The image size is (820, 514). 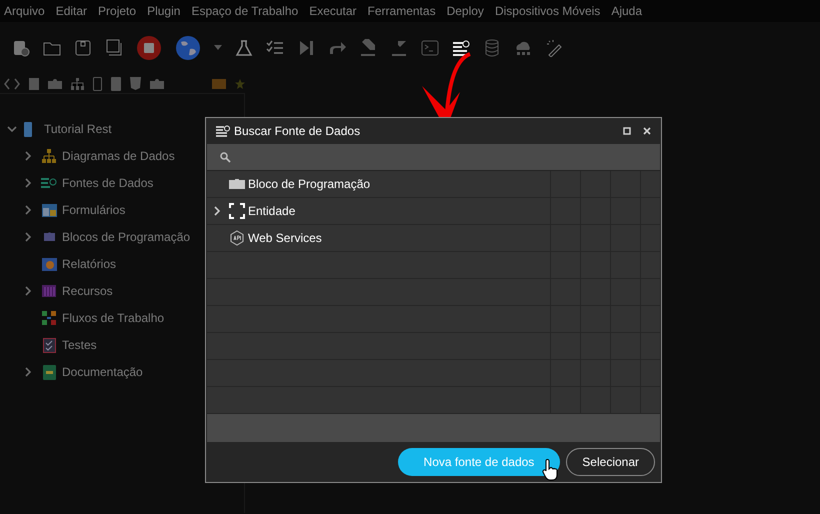 What do you see at coordinates (163, 11) in the screenshot?
I see `menu-item: Plugin` at bounding box center [163, 11].